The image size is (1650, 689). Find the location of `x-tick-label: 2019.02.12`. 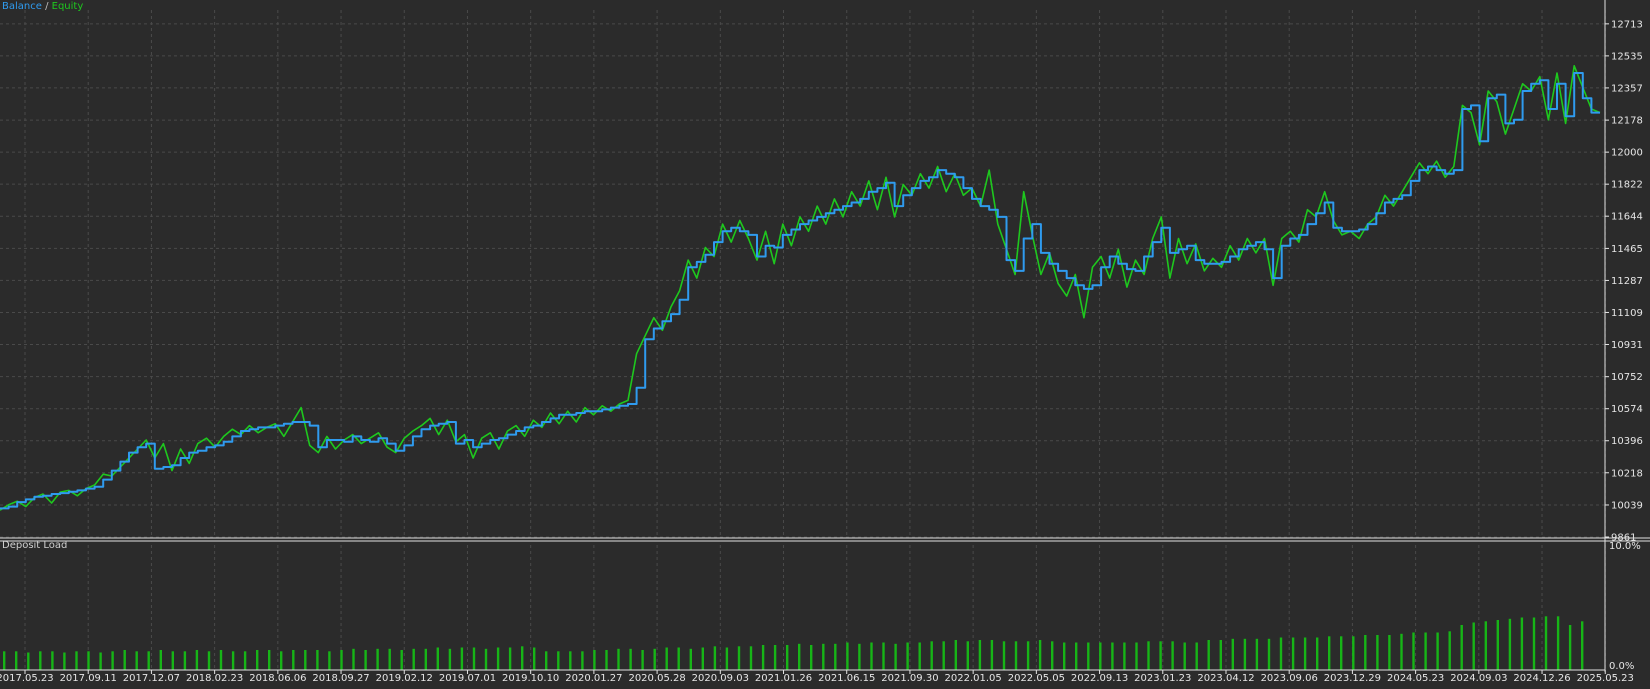

x-tick-label: 2019.02.12 is located at coordinates (404, 678).